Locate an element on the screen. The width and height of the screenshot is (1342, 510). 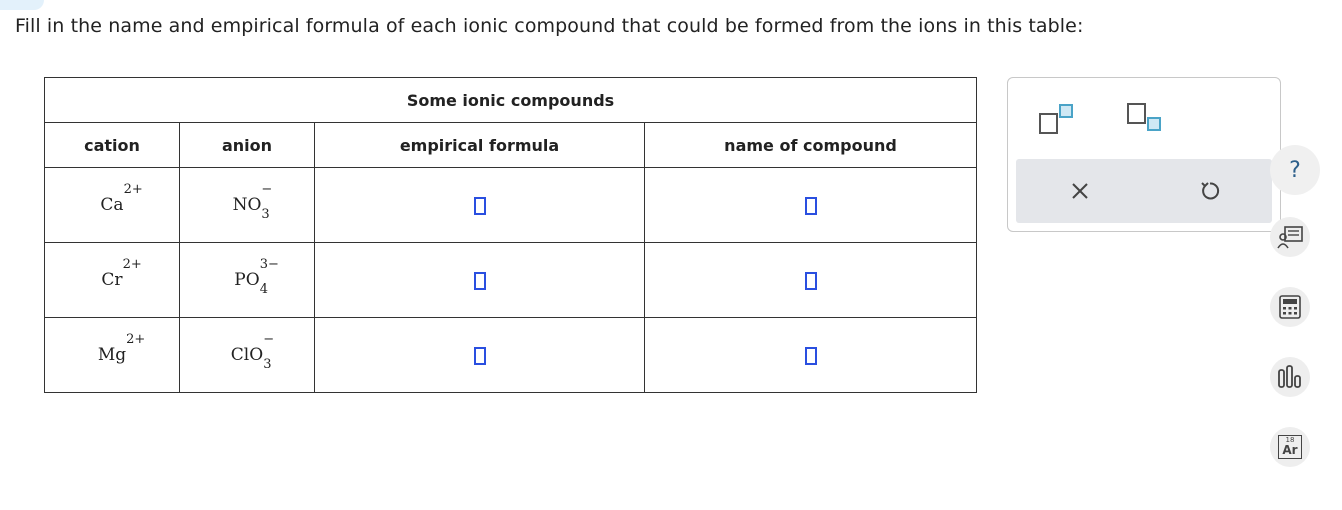
top-corner-tab is located at coordinates (22, 5).